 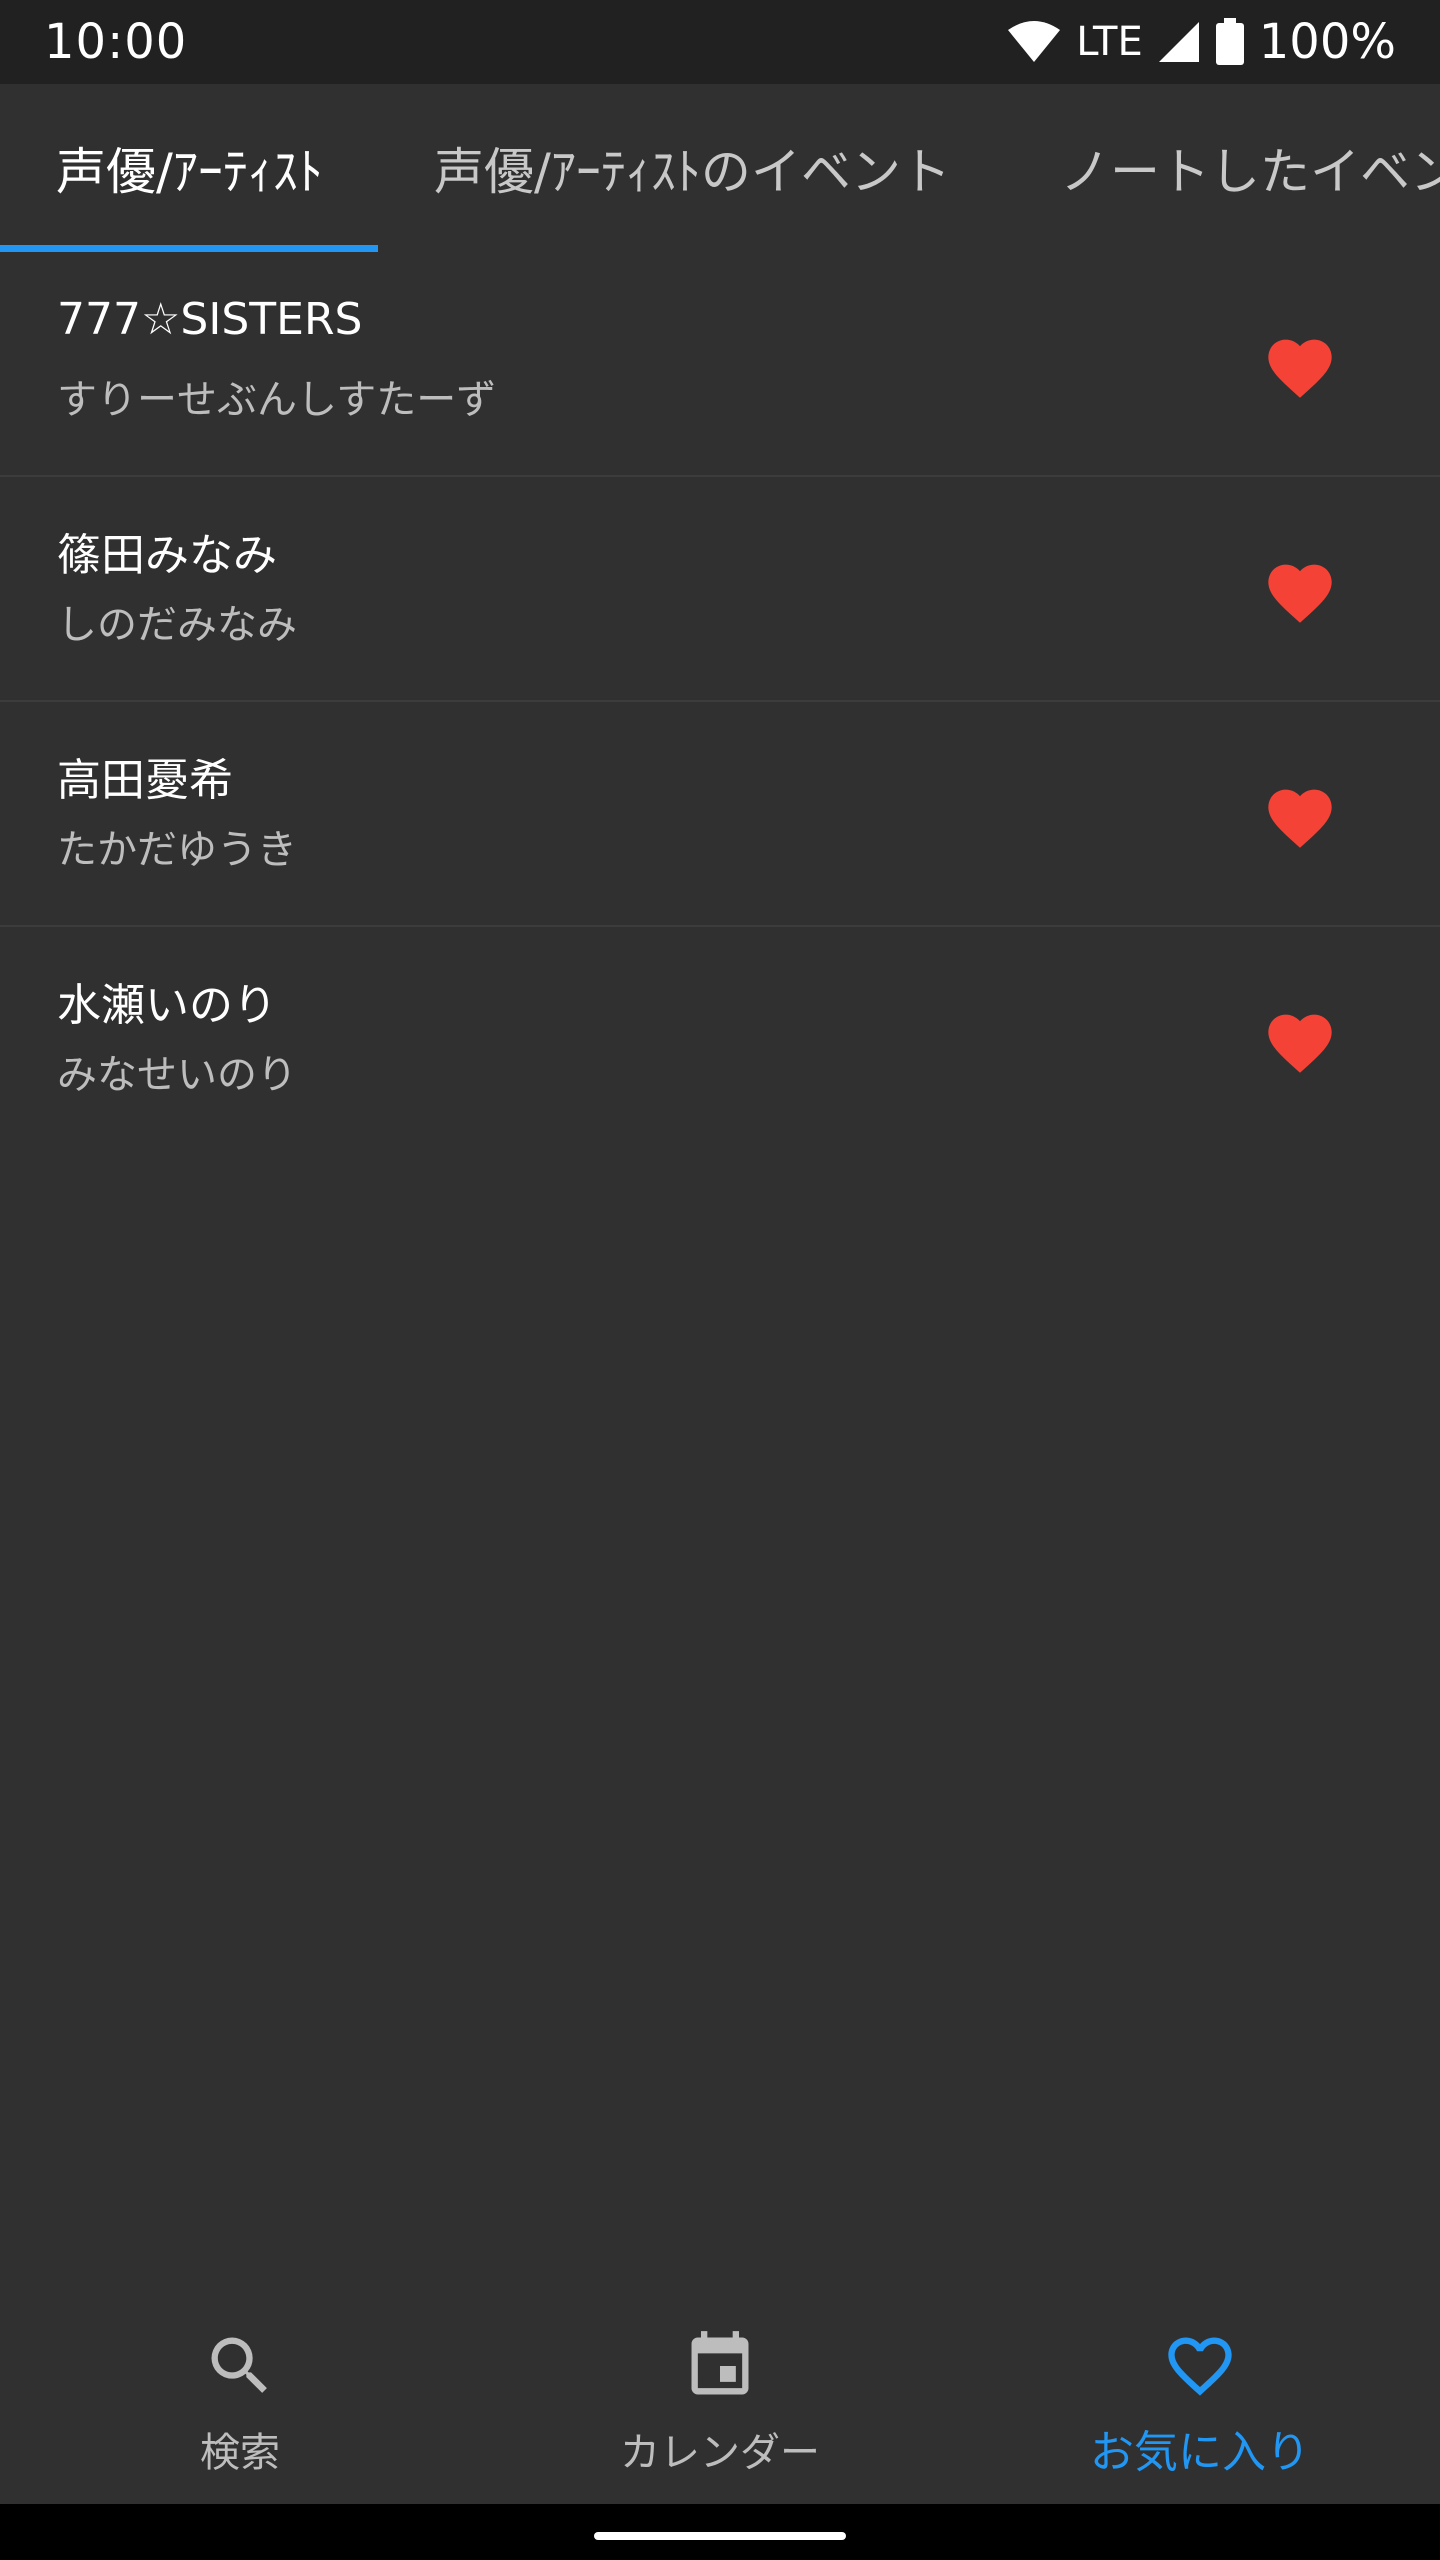 I want to click on bottom-navigation: 検索 カレンダー お気に入り, so click(x=720, y=2402).